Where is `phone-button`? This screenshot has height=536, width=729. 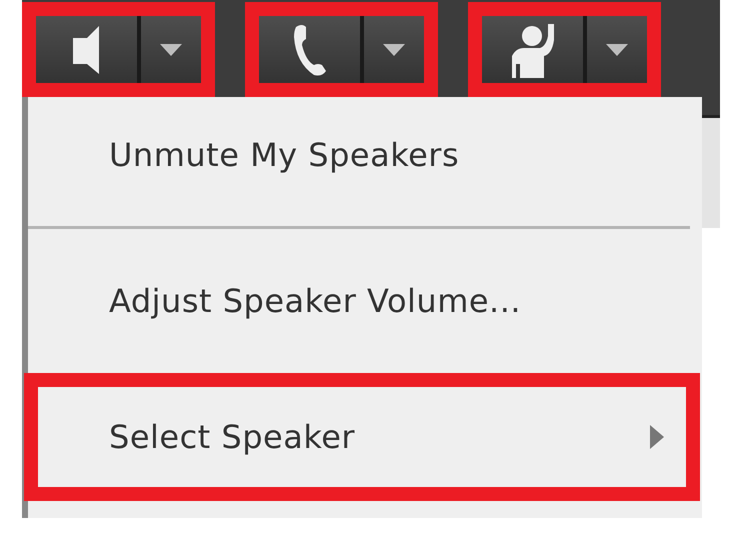
phone-button is located at coordinates (311, 49).